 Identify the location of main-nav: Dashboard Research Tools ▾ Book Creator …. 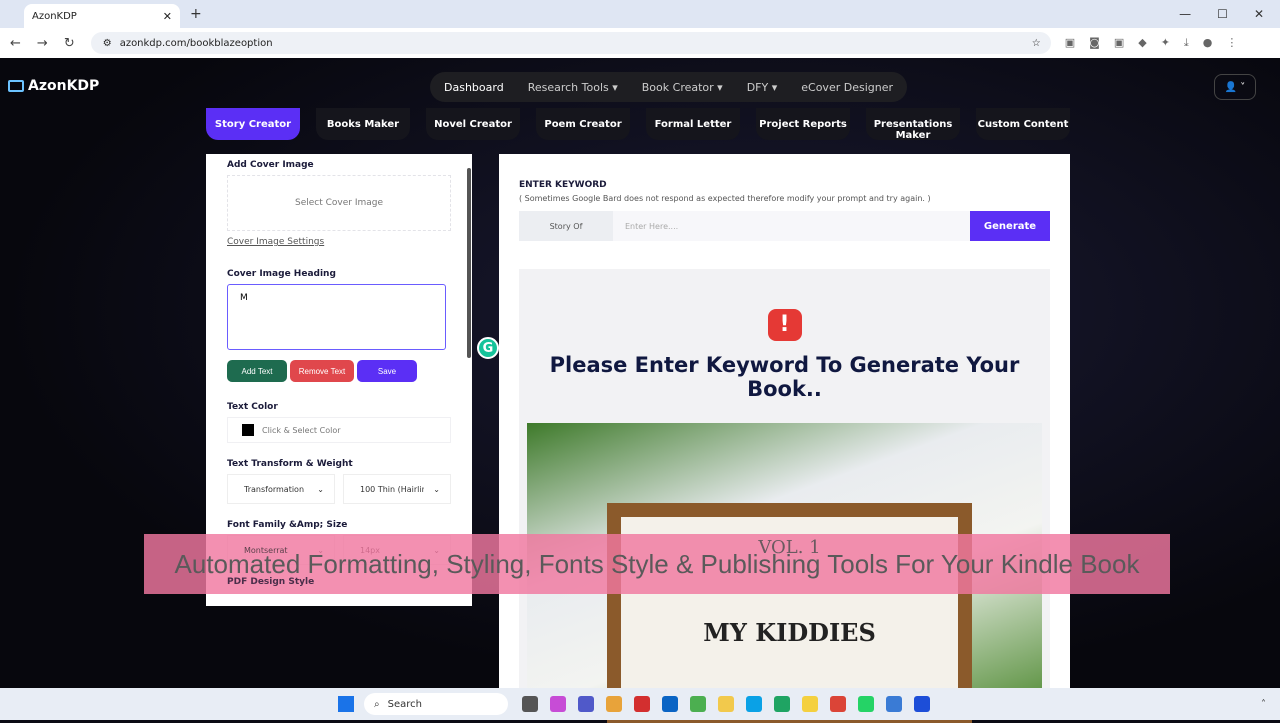
(668, 87).